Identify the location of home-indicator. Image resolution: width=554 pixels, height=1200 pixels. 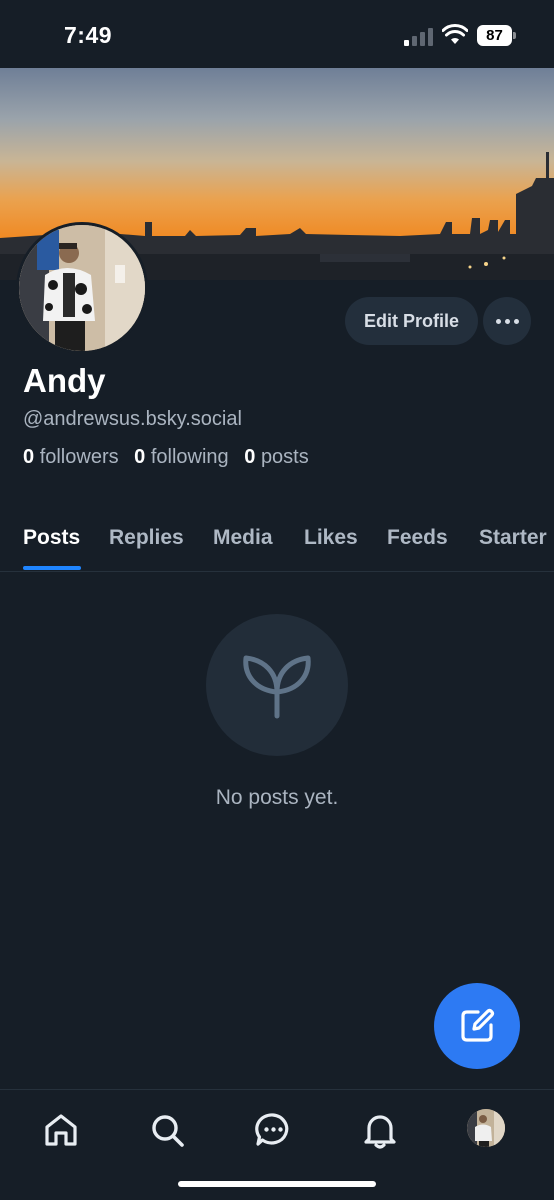
(277, 1184).